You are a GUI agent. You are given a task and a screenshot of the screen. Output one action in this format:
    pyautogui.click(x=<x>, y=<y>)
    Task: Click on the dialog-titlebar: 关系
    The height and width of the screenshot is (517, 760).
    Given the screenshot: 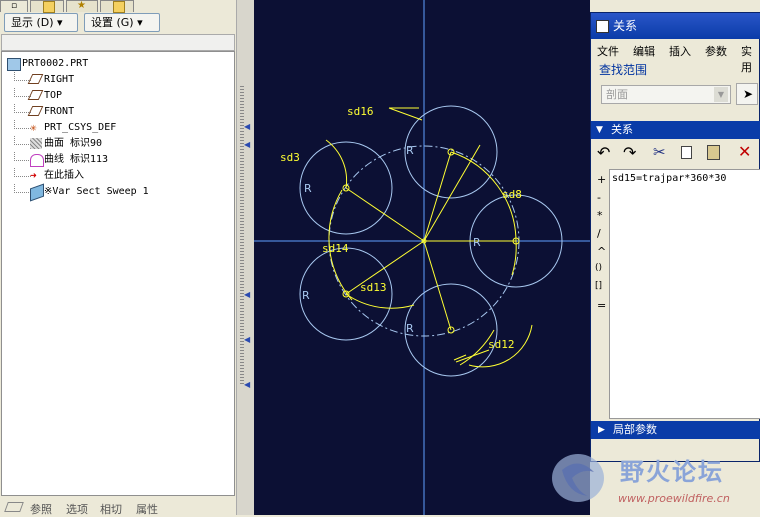 What is the action you would take?
    pyautogui.click(x=675, y=26)
    